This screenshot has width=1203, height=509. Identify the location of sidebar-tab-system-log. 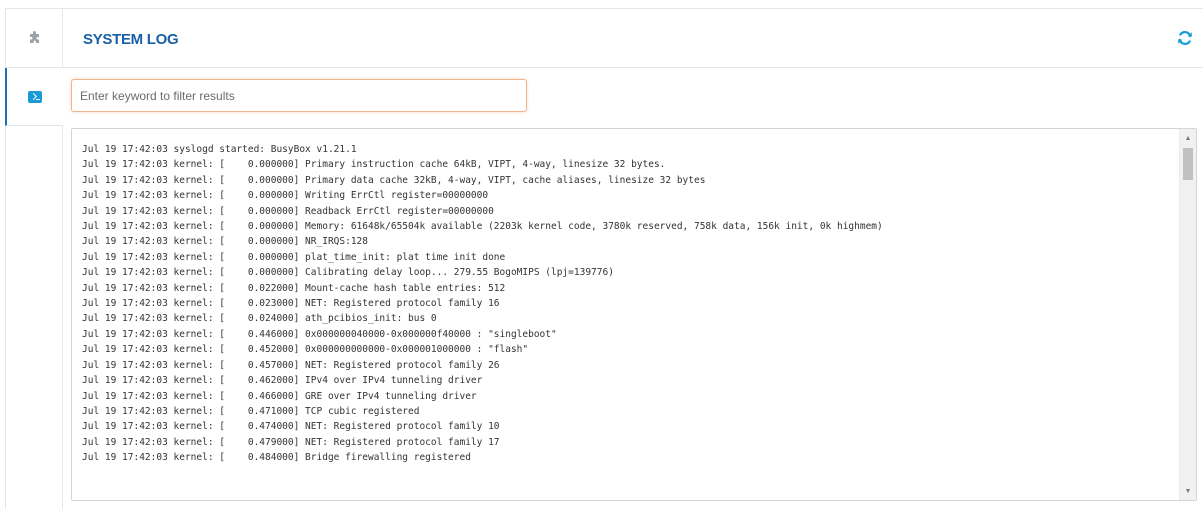
(34, 97).